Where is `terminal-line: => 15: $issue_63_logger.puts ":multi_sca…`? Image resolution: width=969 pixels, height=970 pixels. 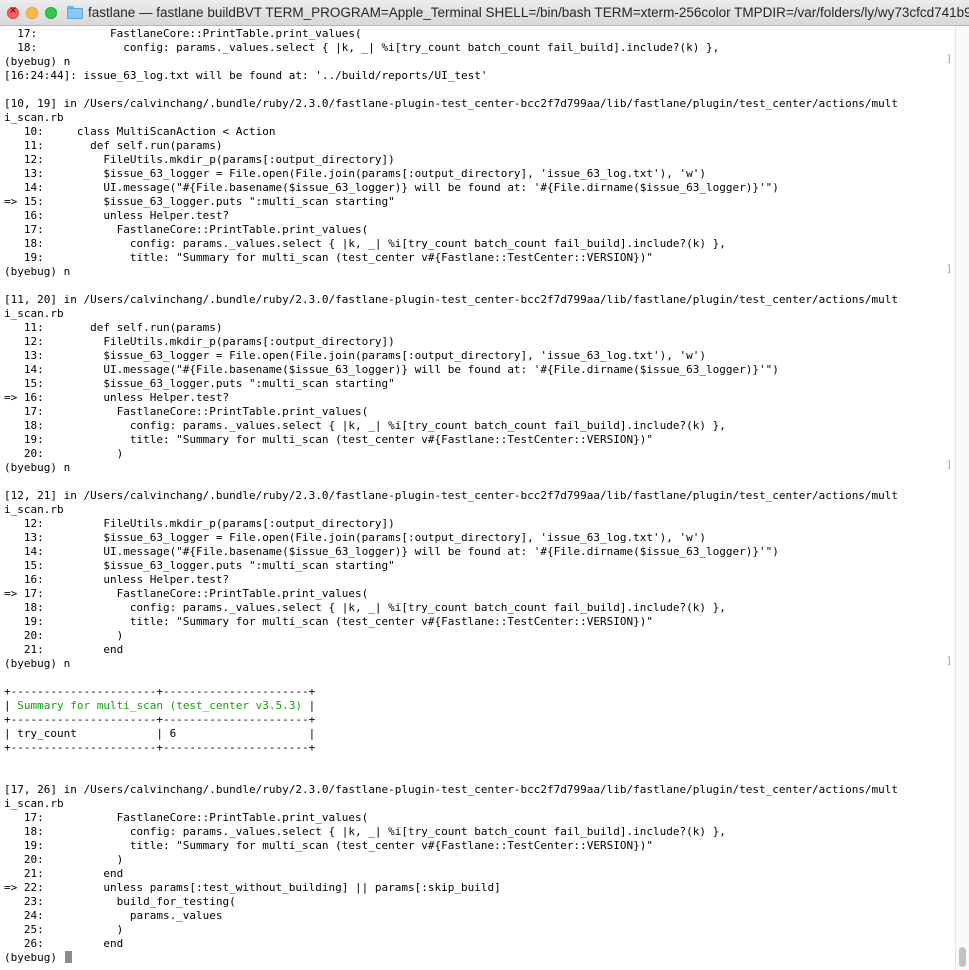 terminal-line: => 15: $issue_63_logger.puts ":multi_sca… is located at coordinates (199, 201).